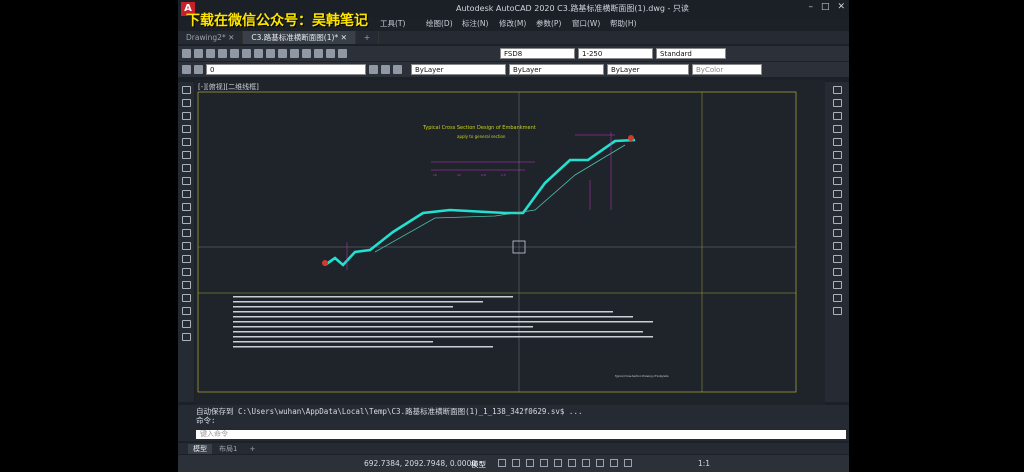 This screenshot has width=1024, height=472. What do you see at coordinates (270, 53) in the screenshot?
I see `paste-icon` at bounding box center [270, 53].